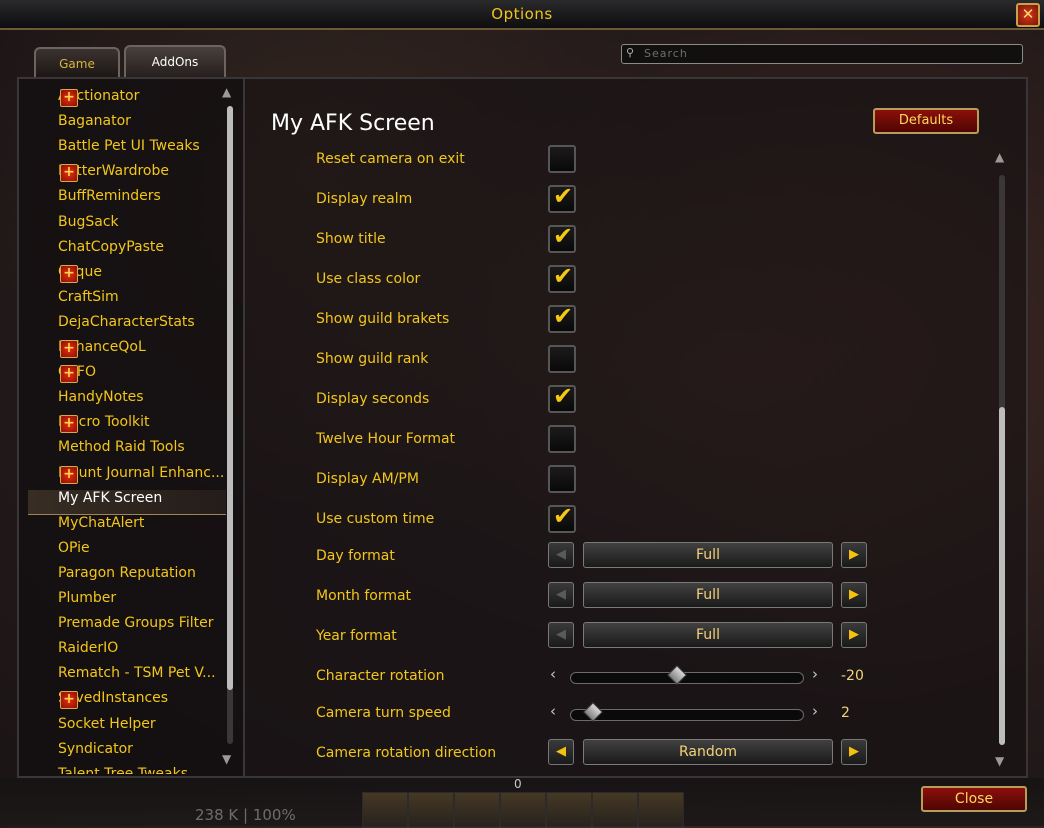 The width and height of the screenshot is (1044, 828). I want to click on tab-addons: AddOns, so click(175, 62).